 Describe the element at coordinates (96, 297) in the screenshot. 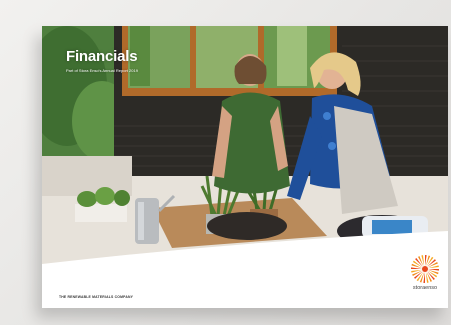

I see `company-tagline: THE RENEWABLE MATERIALS COMPANY` at that location.